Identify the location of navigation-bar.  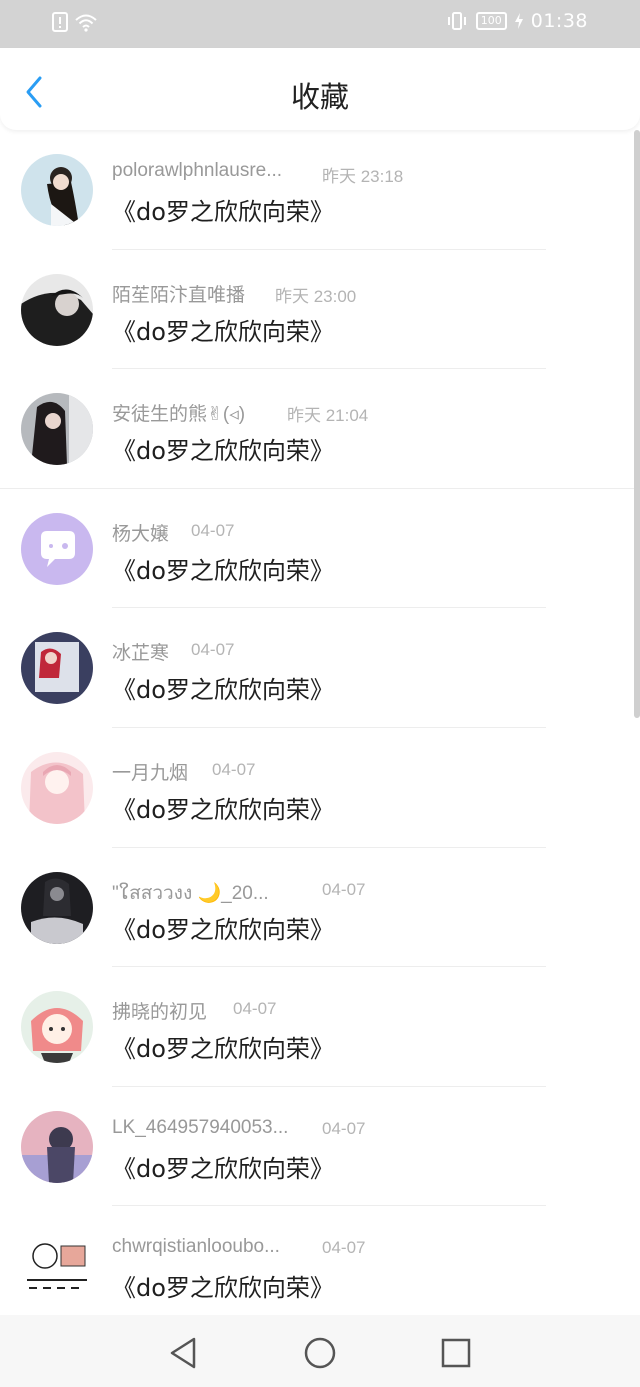
(320, 1351).